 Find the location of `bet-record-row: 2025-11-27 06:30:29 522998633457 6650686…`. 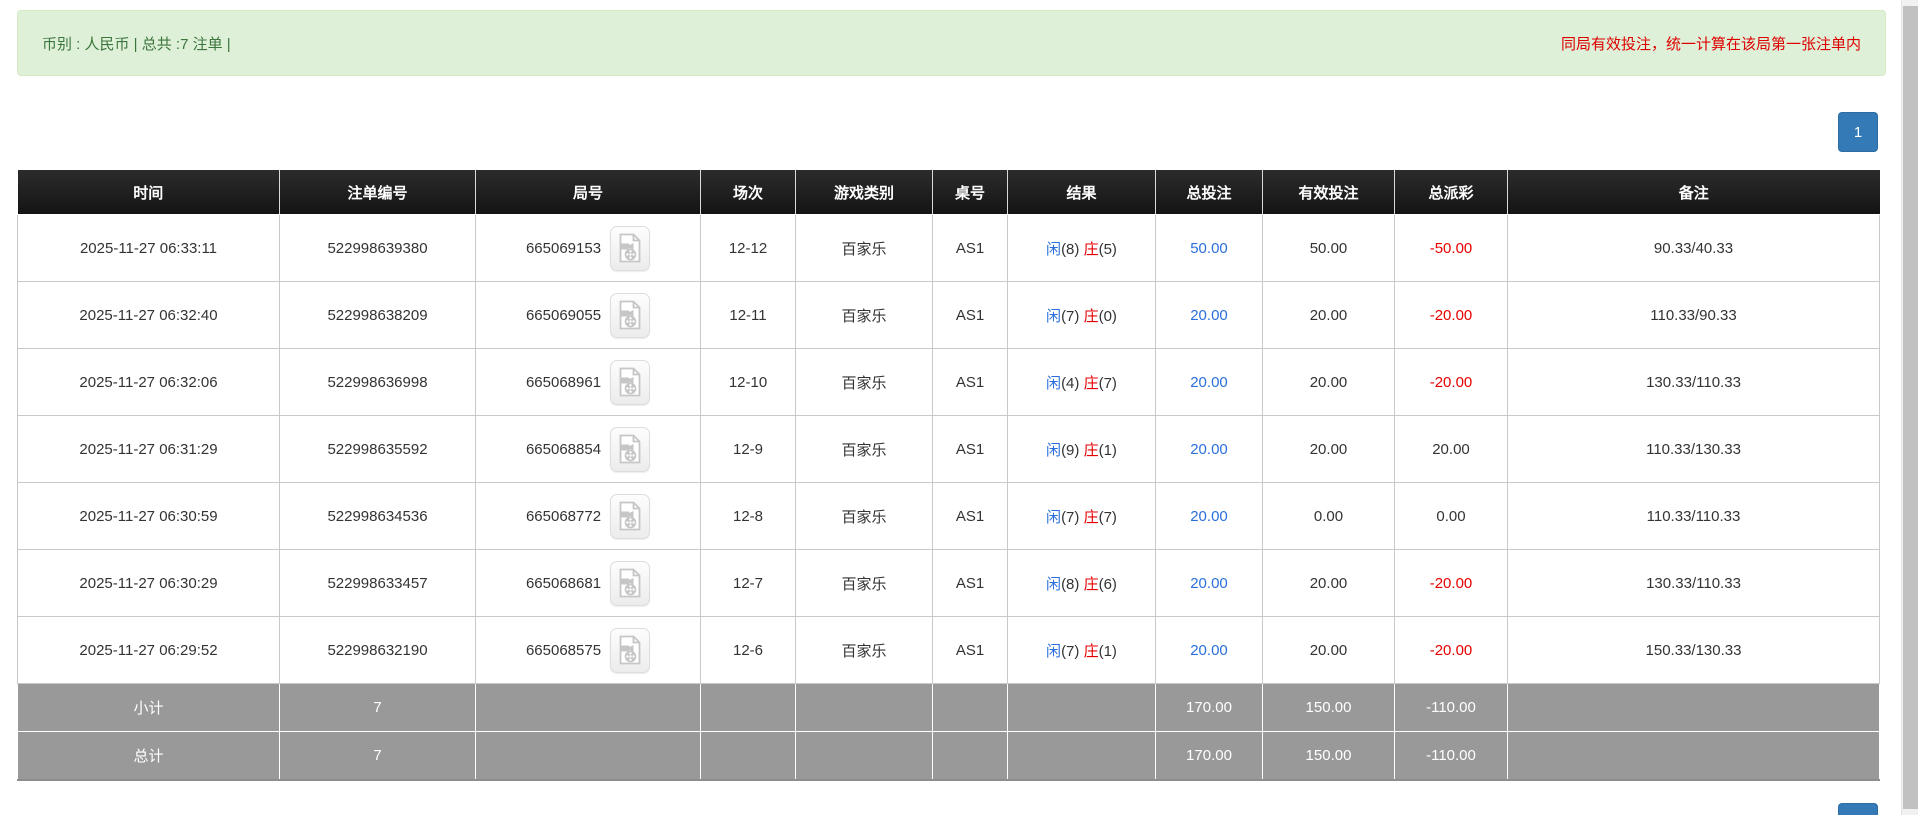

bet-record-row: 2025-11-27 06:30:29 522998633457 6650686… is located at coordinates (948, 583).